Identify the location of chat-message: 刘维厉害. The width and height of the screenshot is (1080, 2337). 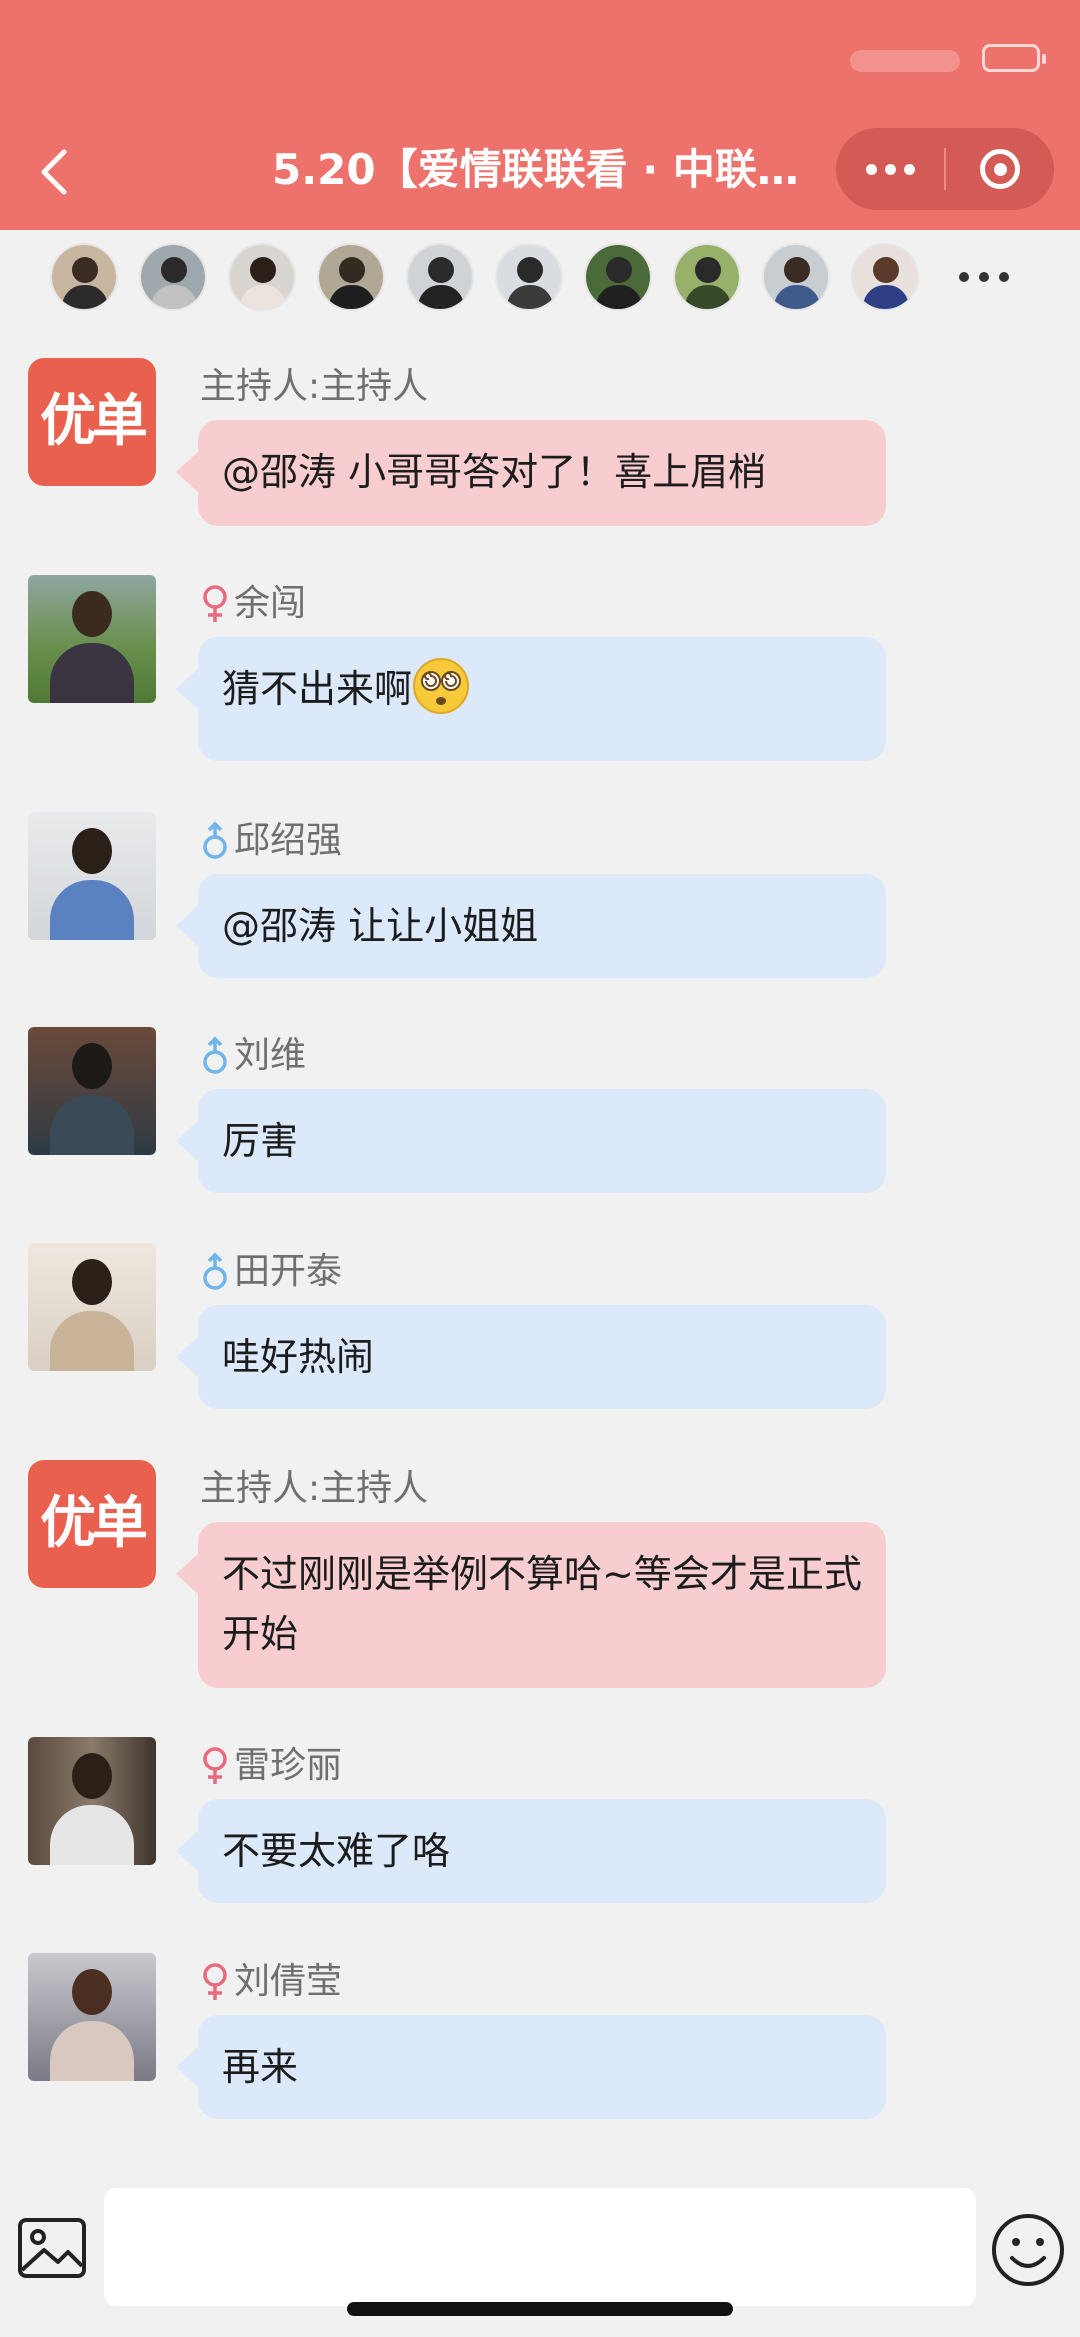
(540, 1114).